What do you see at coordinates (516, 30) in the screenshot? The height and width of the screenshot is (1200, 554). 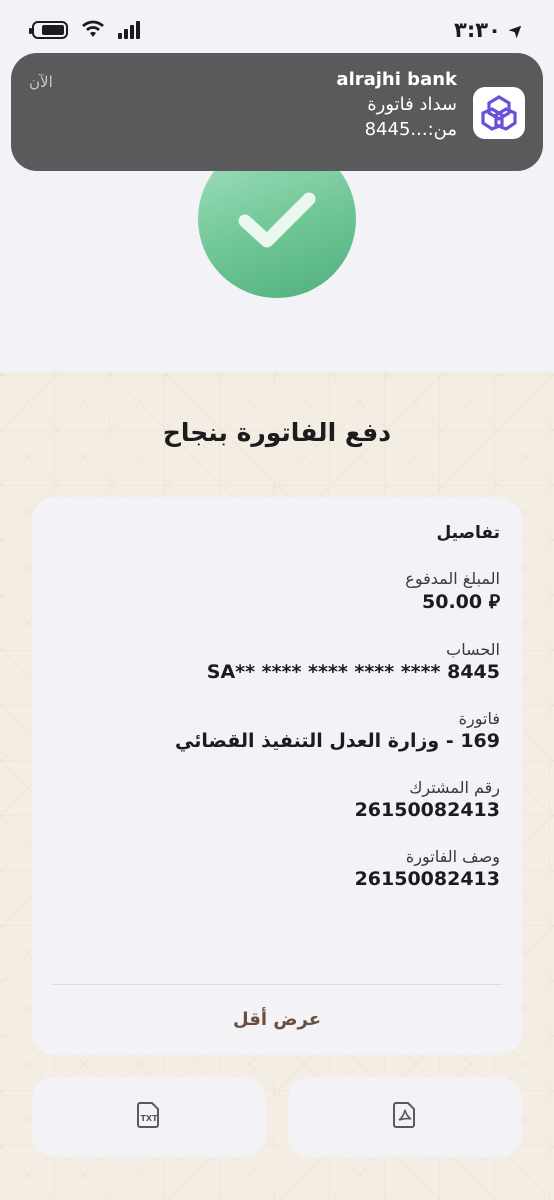 I see `location-arrow-icon: ➤` at bounding box center [516, 30].